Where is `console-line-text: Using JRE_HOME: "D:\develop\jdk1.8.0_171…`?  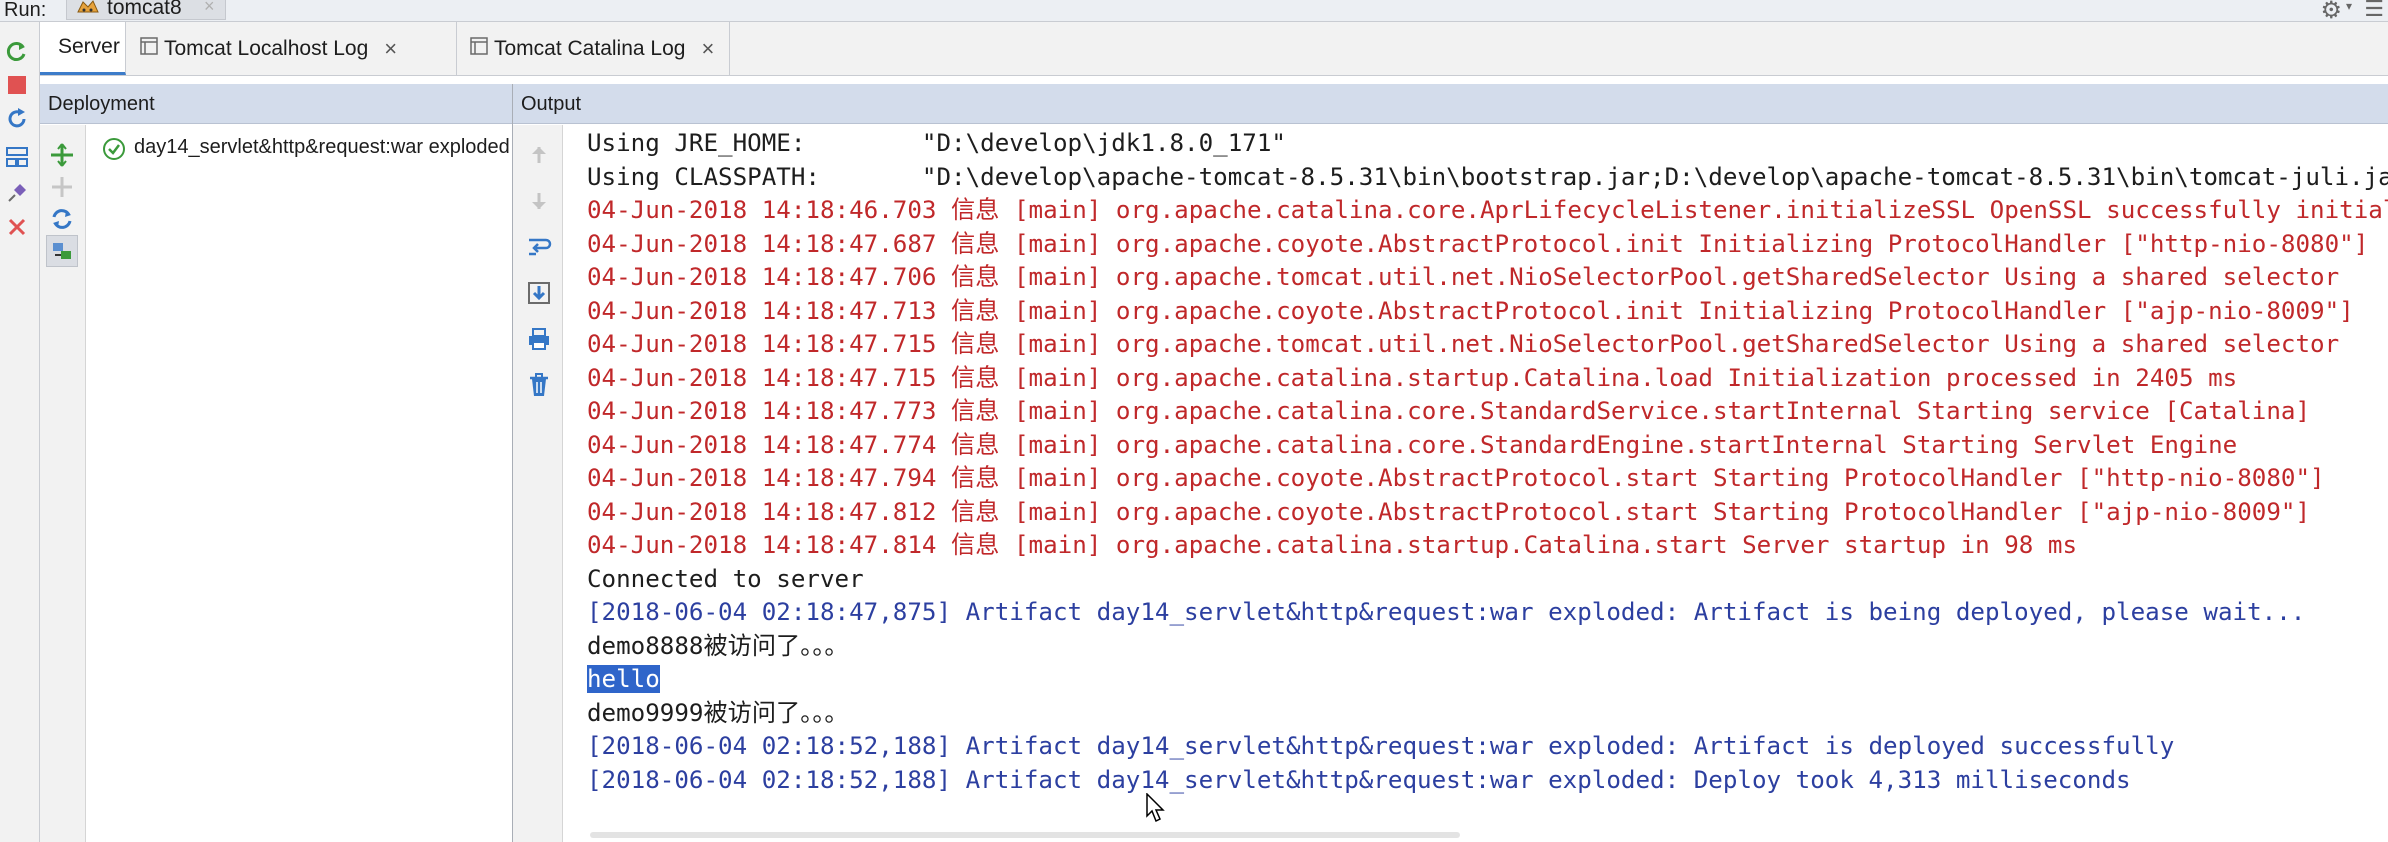
console-line-text: Using JRE_HOME: "D:\develop\jdk1.8.0_171… is located at coordinates (936, 143).